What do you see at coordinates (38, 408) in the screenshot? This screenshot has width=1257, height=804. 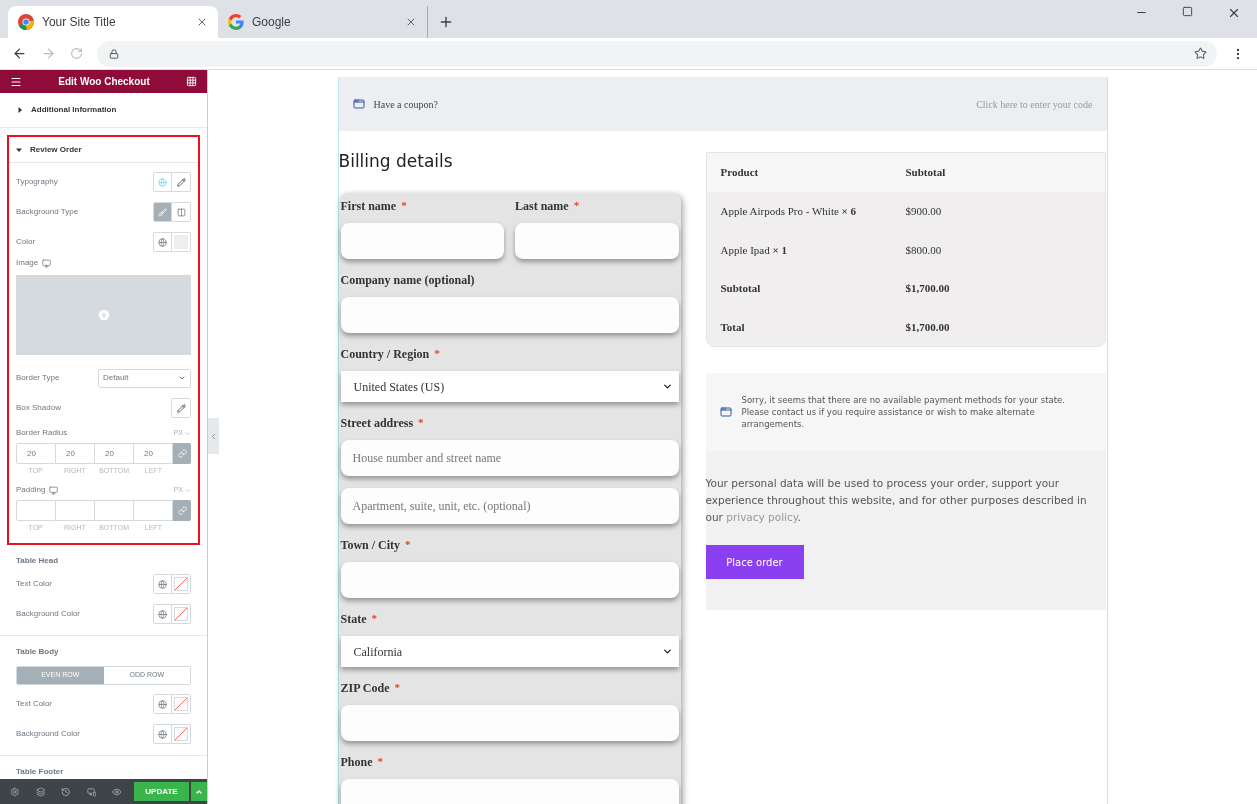 I see `control-label: Box Shadow` at bounding box center [38, 408].